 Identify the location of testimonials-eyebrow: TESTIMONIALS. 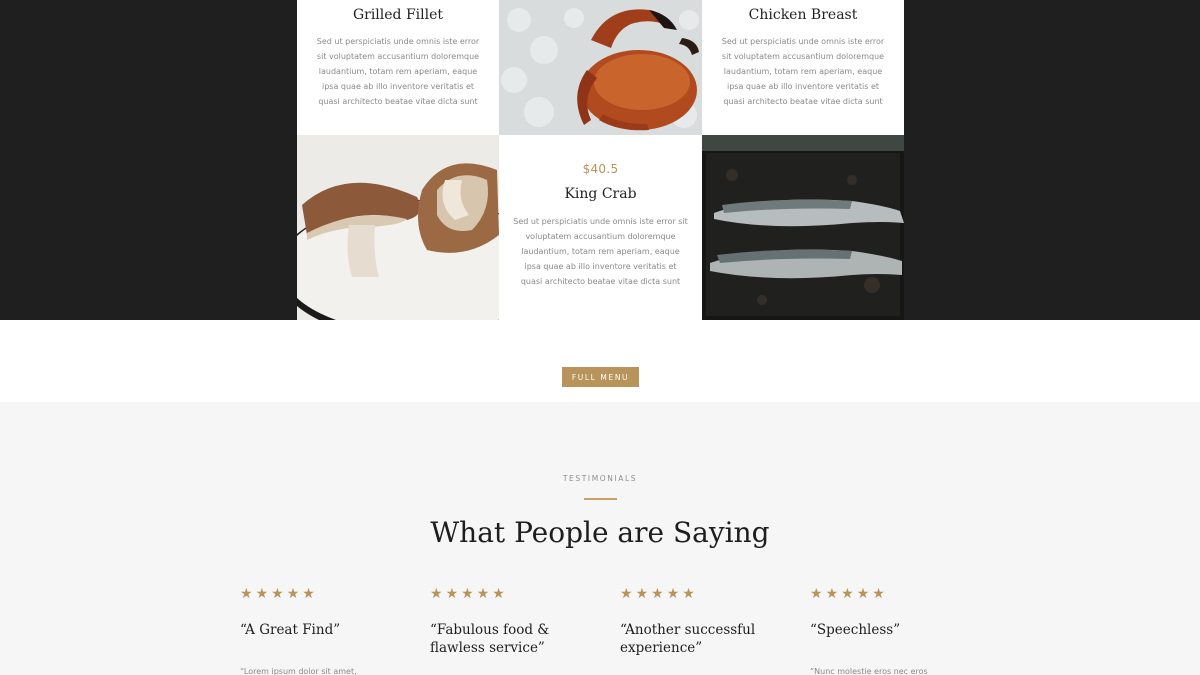
(600, 478).